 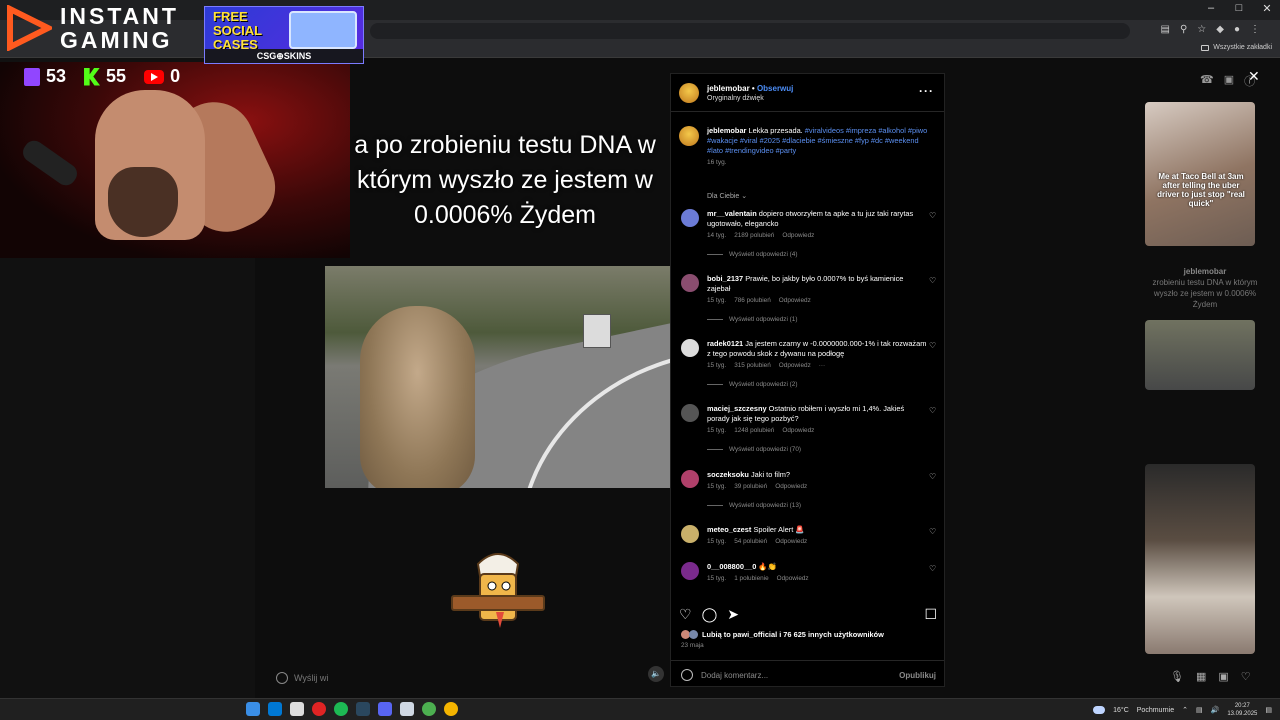 What do you see at coordinates (752, 319) in the screenshot?
I see `view-replies: Wyświetl odpowiedzi (1)` at bounding box center [752, 319].